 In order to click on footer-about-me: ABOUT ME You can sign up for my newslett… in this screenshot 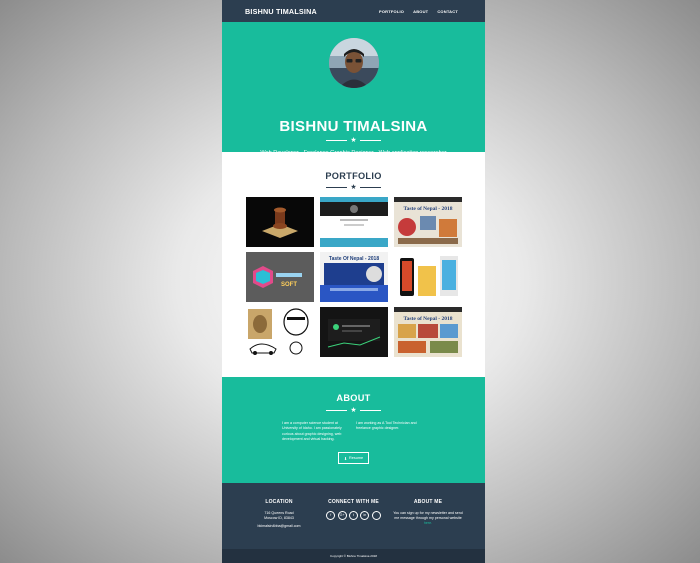, I will do `click(428, 512)`.